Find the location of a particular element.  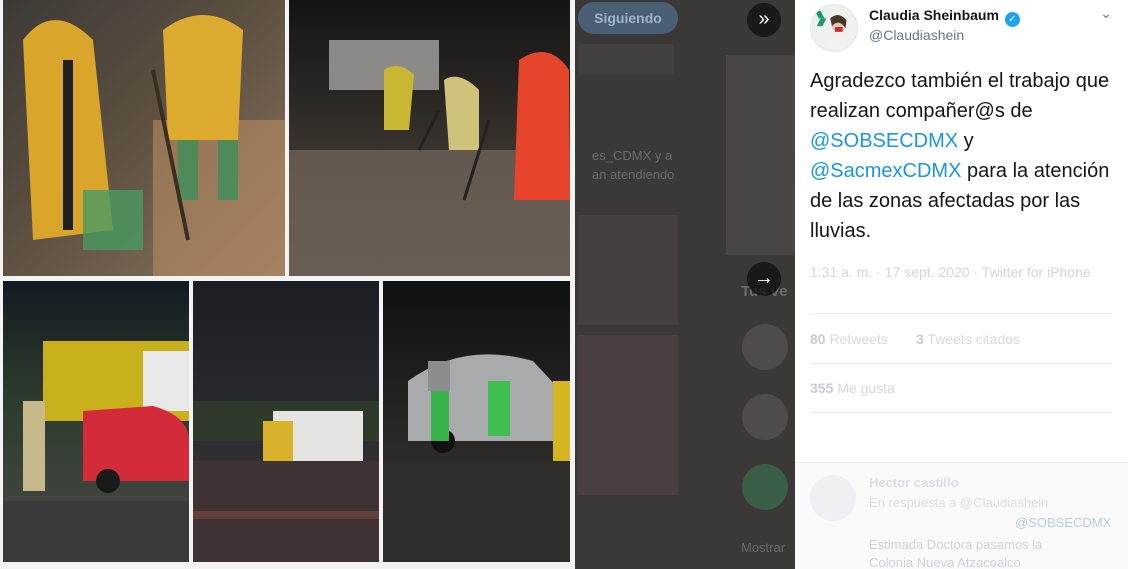

likes-count: 355 is located at coordinates (822, 388).